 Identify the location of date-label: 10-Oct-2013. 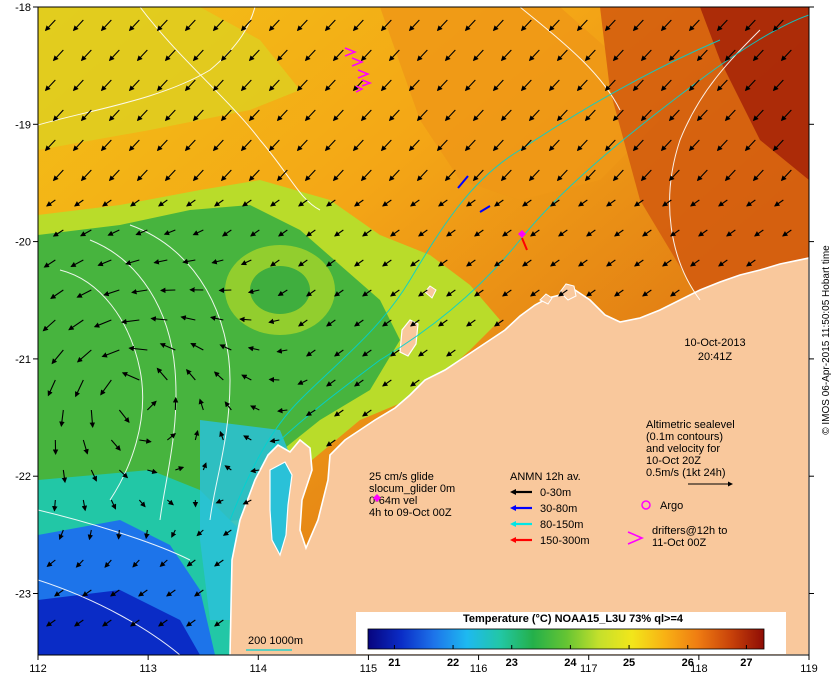
(714, 343).